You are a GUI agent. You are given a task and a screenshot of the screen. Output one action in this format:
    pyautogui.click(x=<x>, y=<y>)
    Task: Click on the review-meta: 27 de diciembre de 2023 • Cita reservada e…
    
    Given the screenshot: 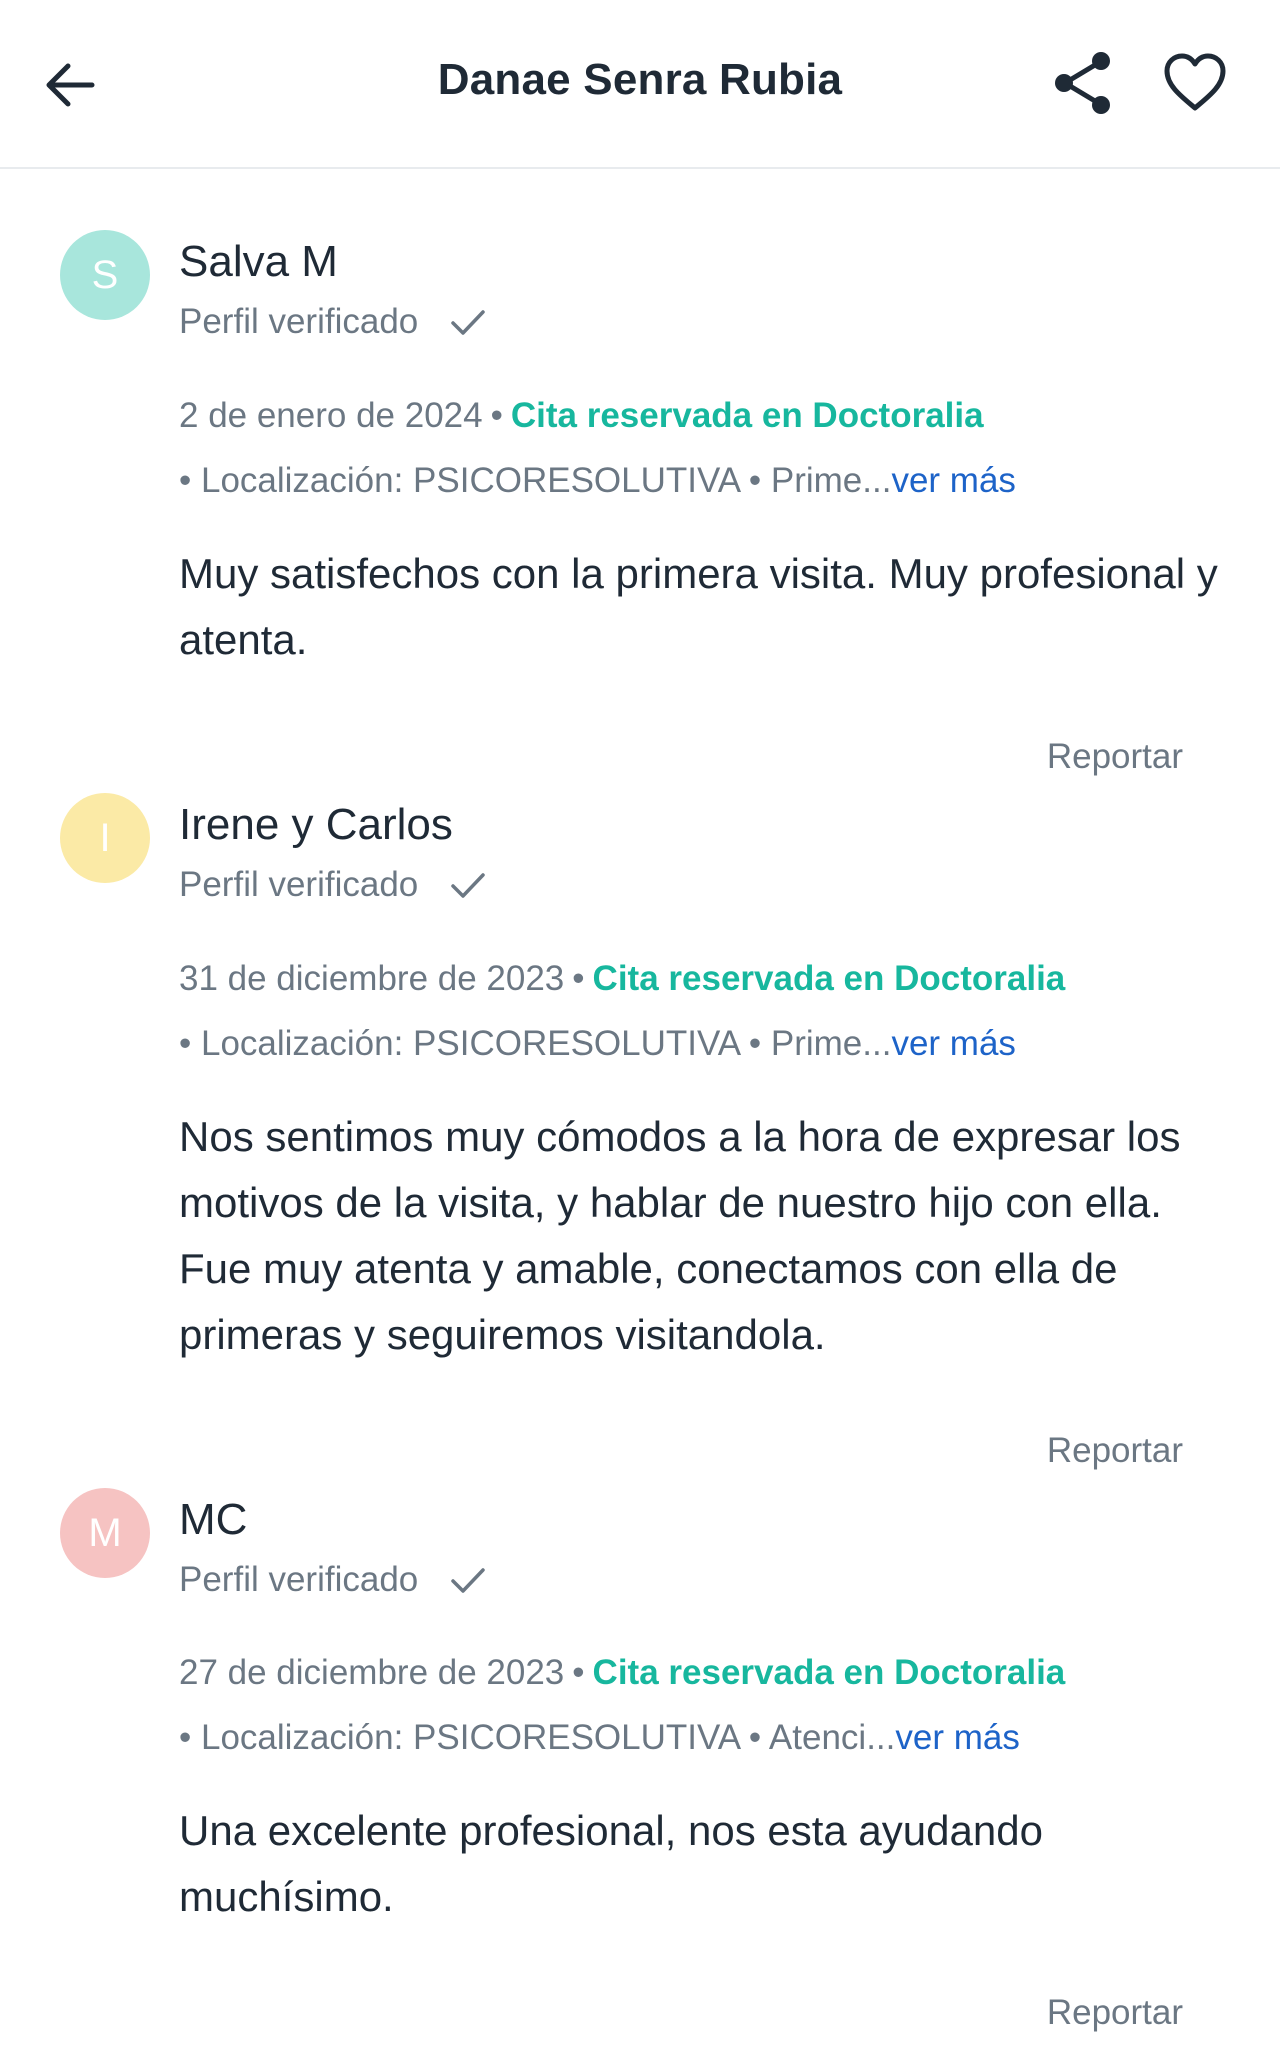 What is the action you would take?
    pyautogui.click(x=622, y=1673)
    